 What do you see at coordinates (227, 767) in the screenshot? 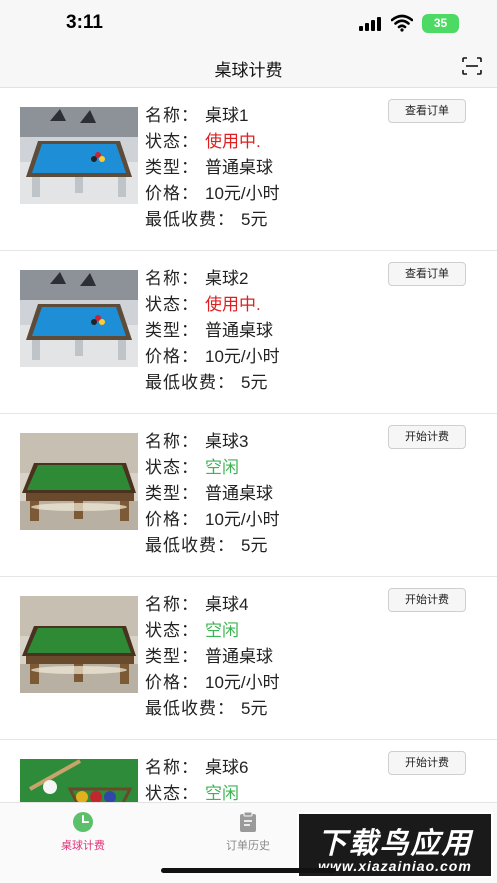
I see `table-name: 桌球6` at bounding box center [227, 767].